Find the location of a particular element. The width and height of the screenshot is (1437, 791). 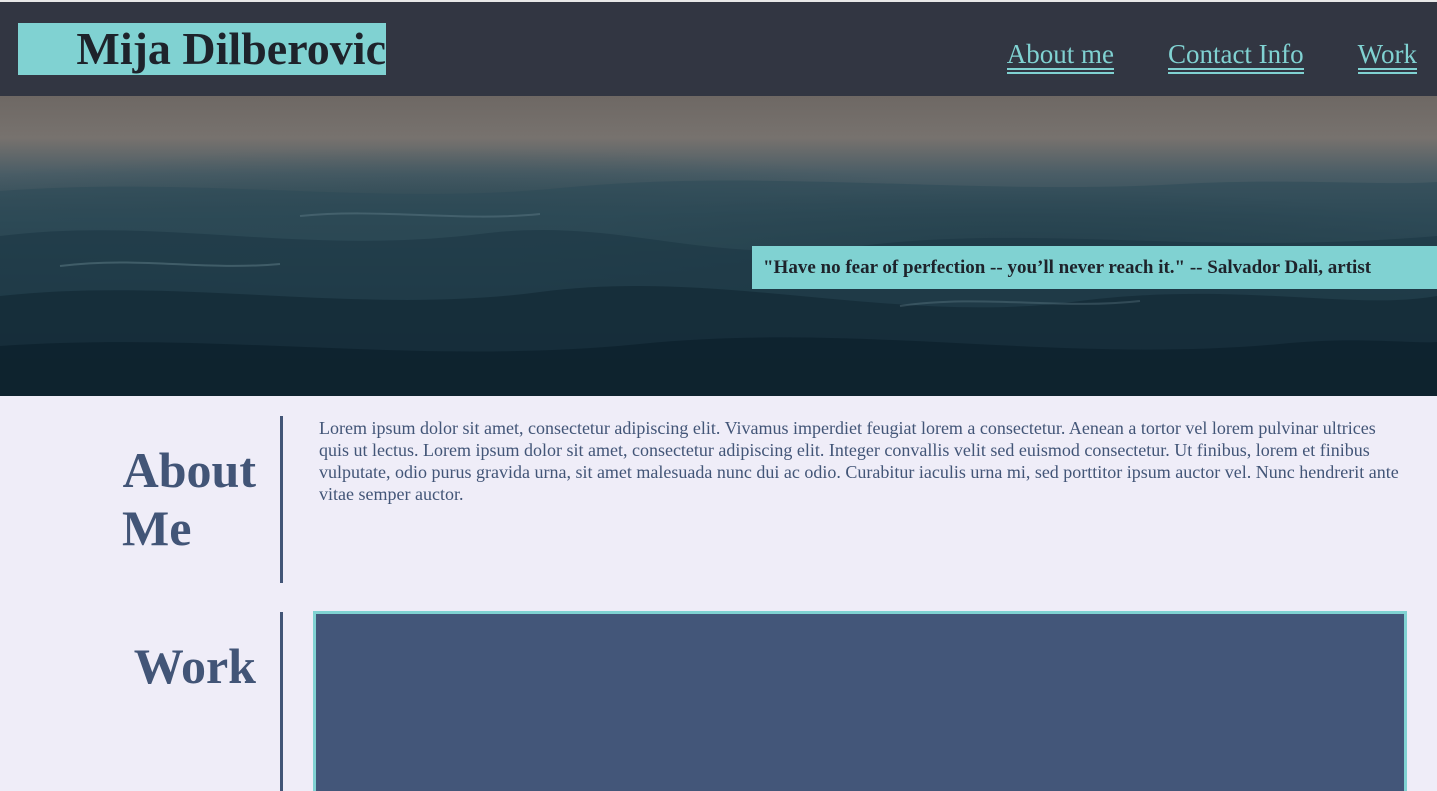

about-divider is located at coordinates (281, 499).